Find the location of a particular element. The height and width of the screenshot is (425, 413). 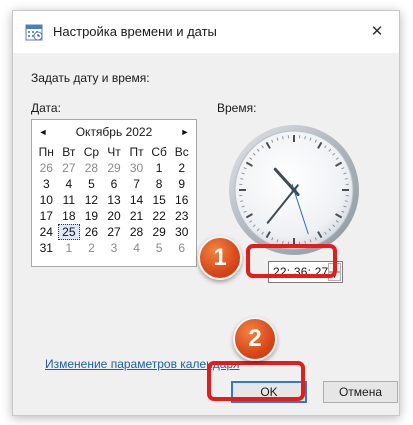

weekday-header: Пн is located at coordinates (46, 152).